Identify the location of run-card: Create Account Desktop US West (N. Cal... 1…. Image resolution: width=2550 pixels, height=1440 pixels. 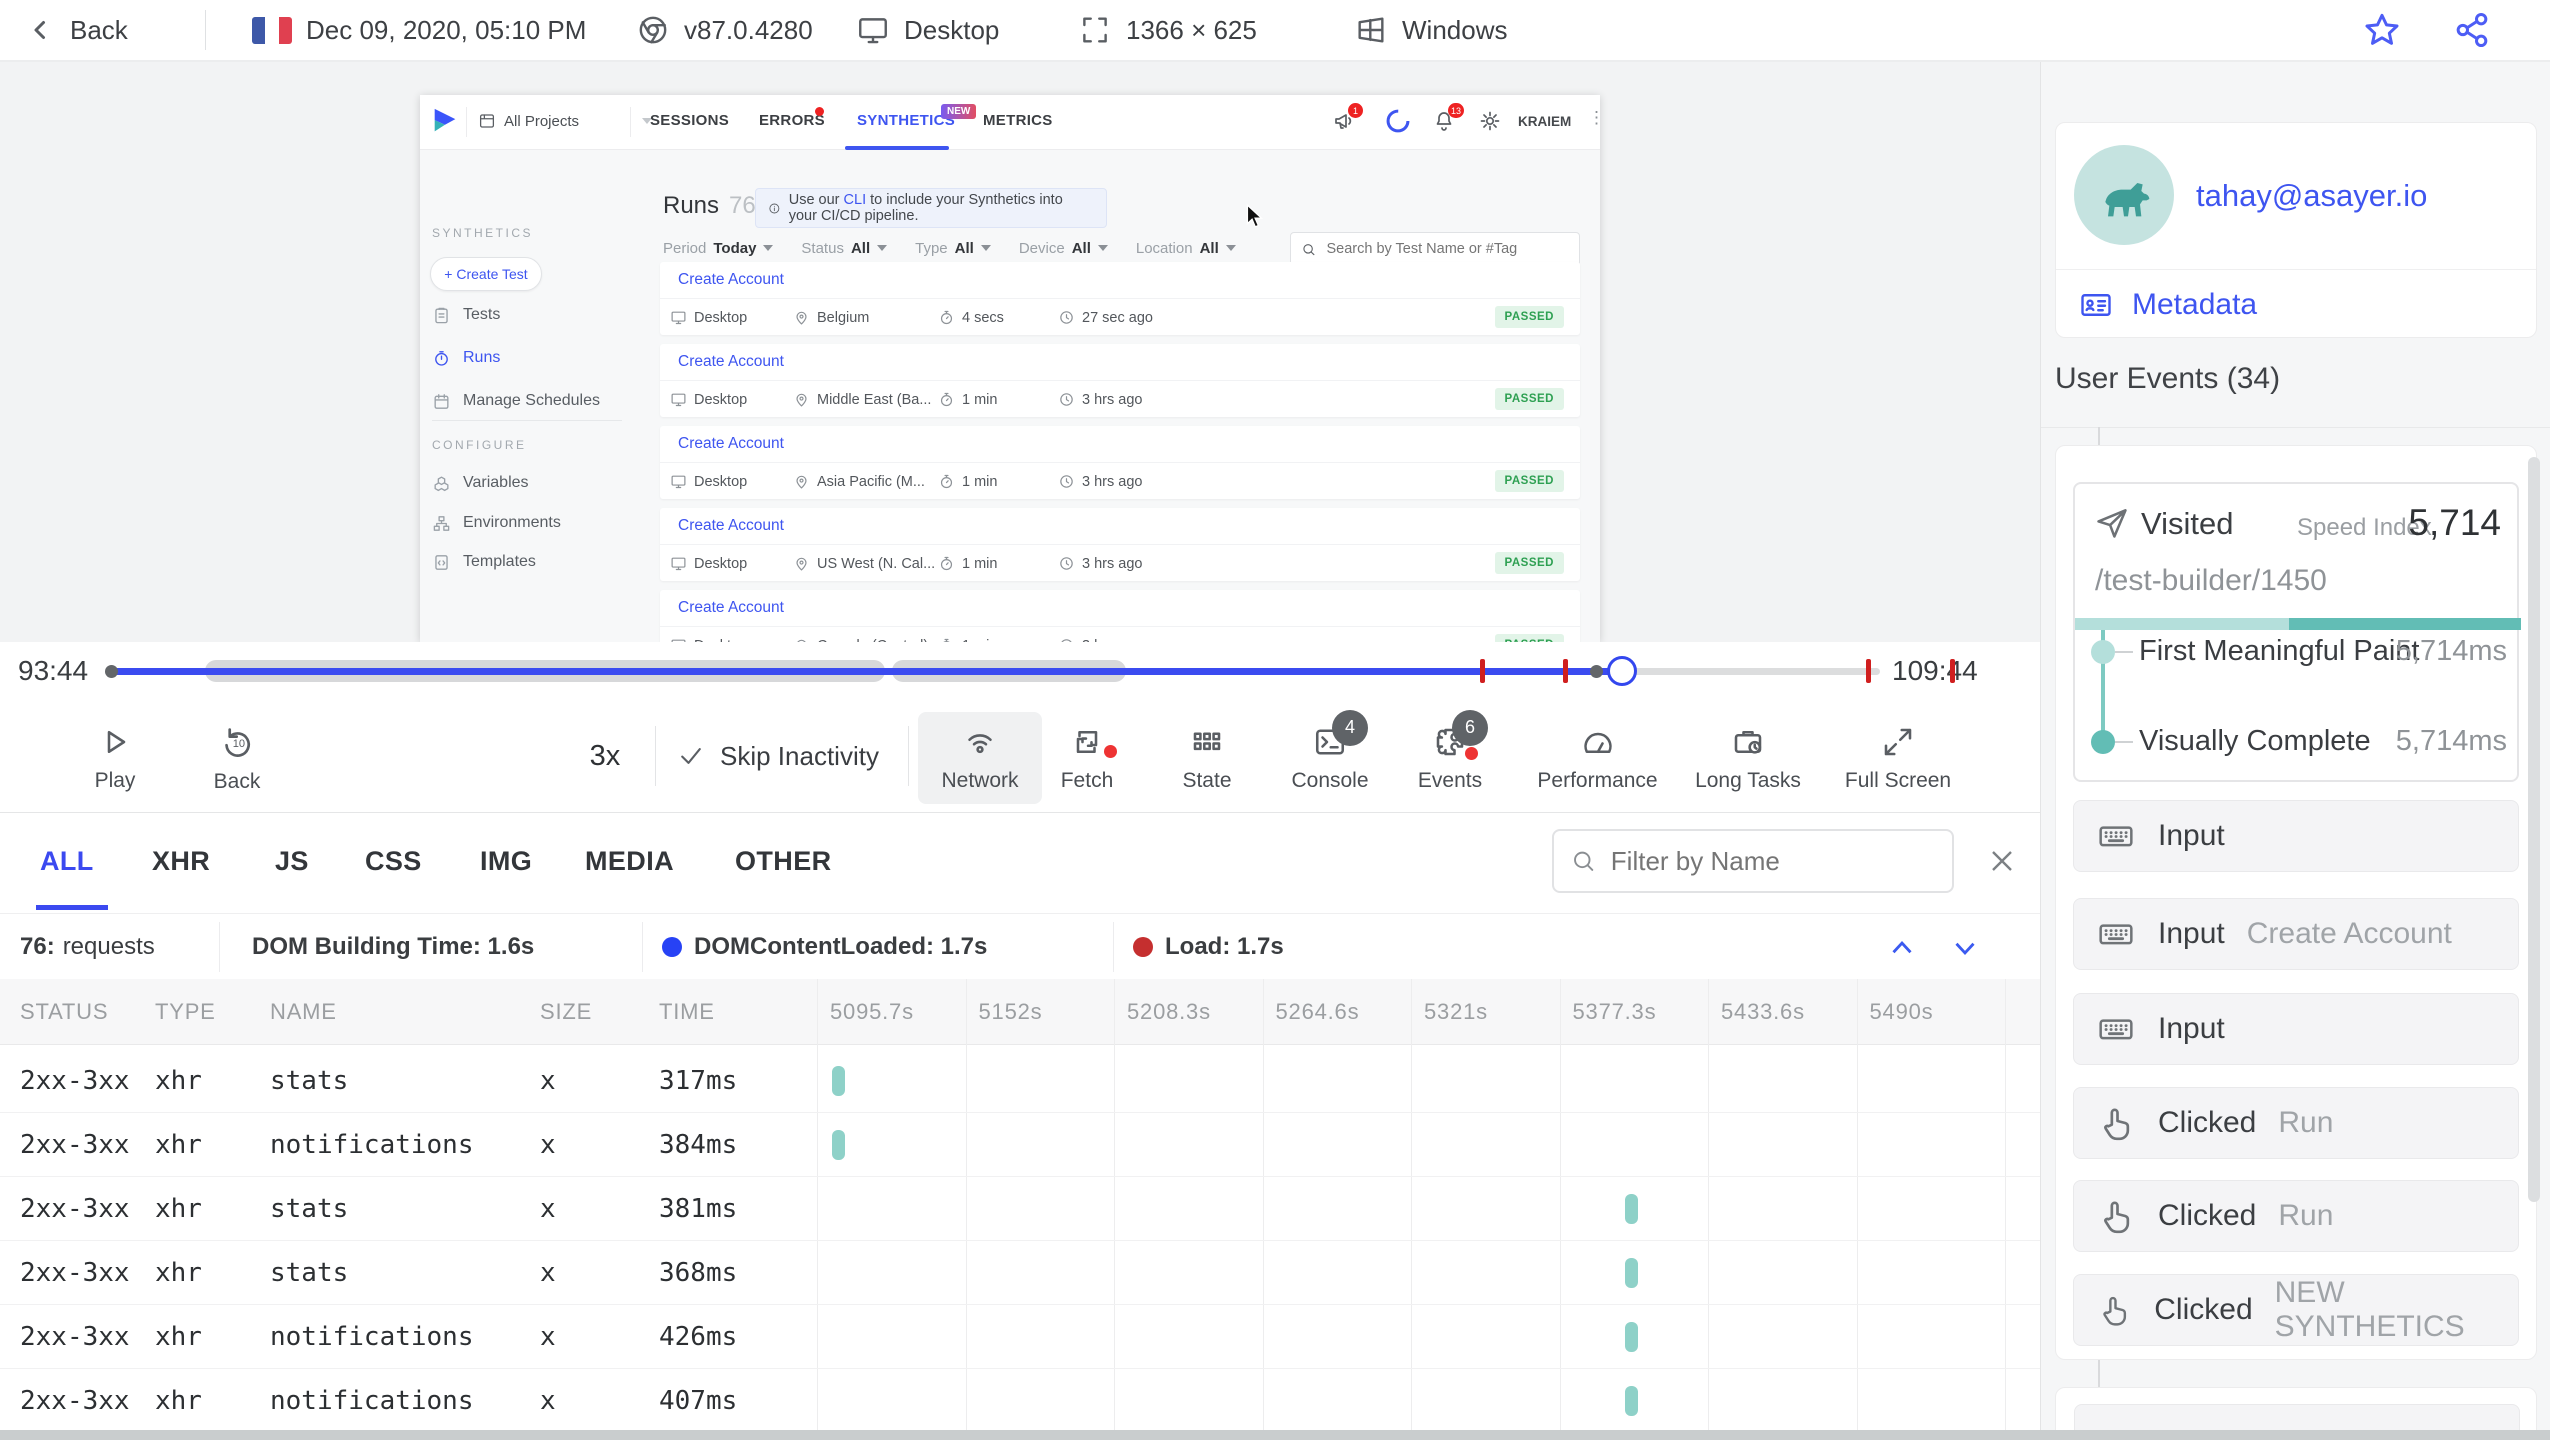
(1120, 544).